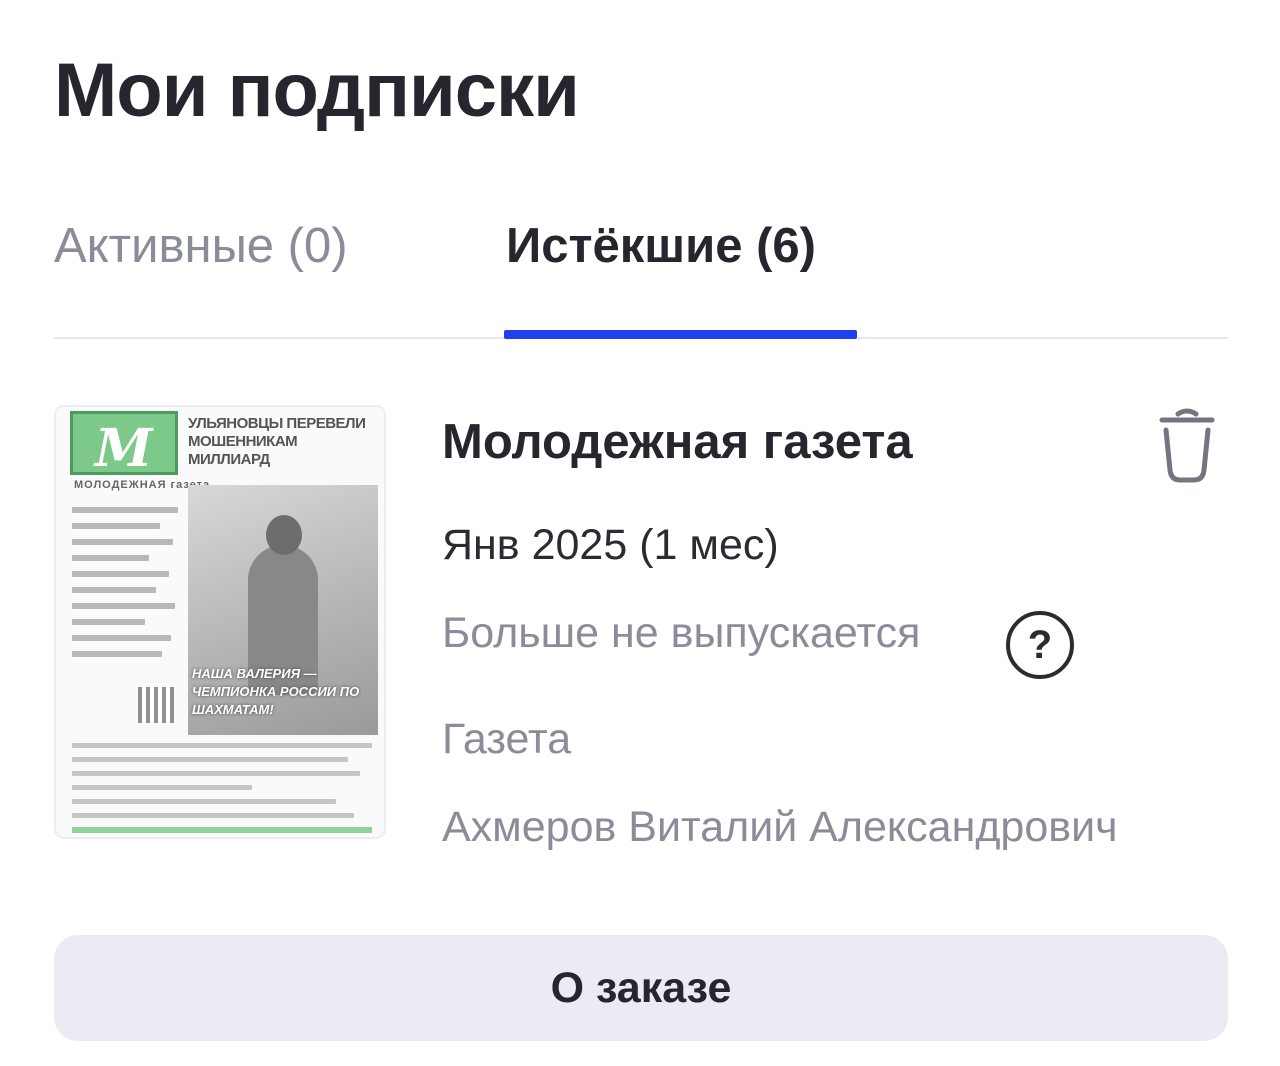  I want to click on cover-bottom-articles, so click(222, 790).